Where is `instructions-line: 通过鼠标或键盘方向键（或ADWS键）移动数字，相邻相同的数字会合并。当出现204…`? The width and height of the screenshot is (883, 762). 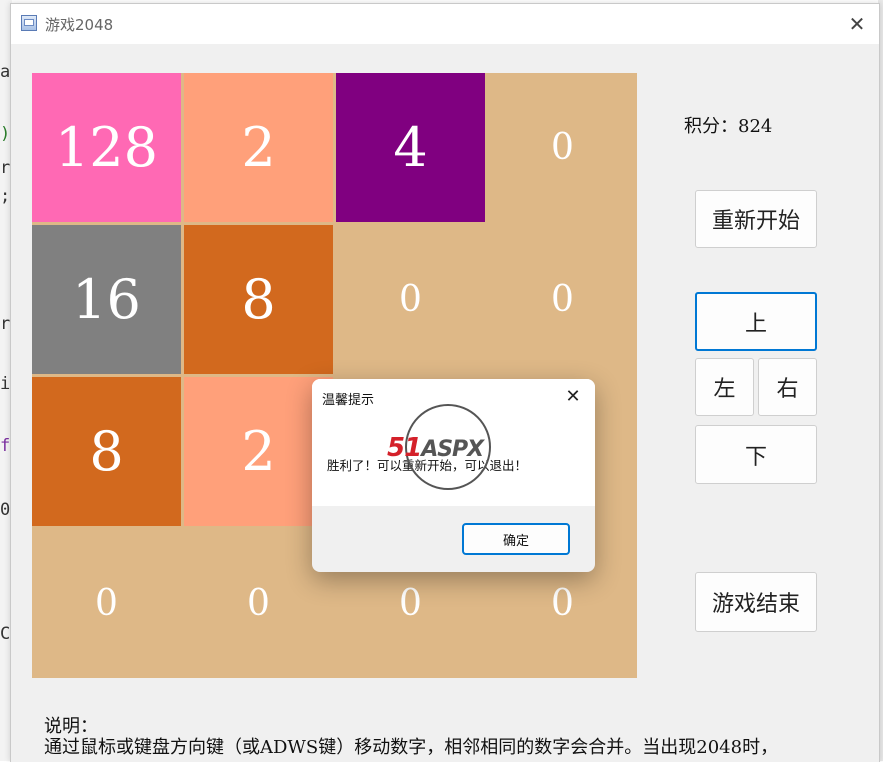
instructions-line: 通过鼠标或键盘方向键（或ADWS键）移动数字，相邻相同的数字会合并。当出现204… is located at coordinates (411, 747).